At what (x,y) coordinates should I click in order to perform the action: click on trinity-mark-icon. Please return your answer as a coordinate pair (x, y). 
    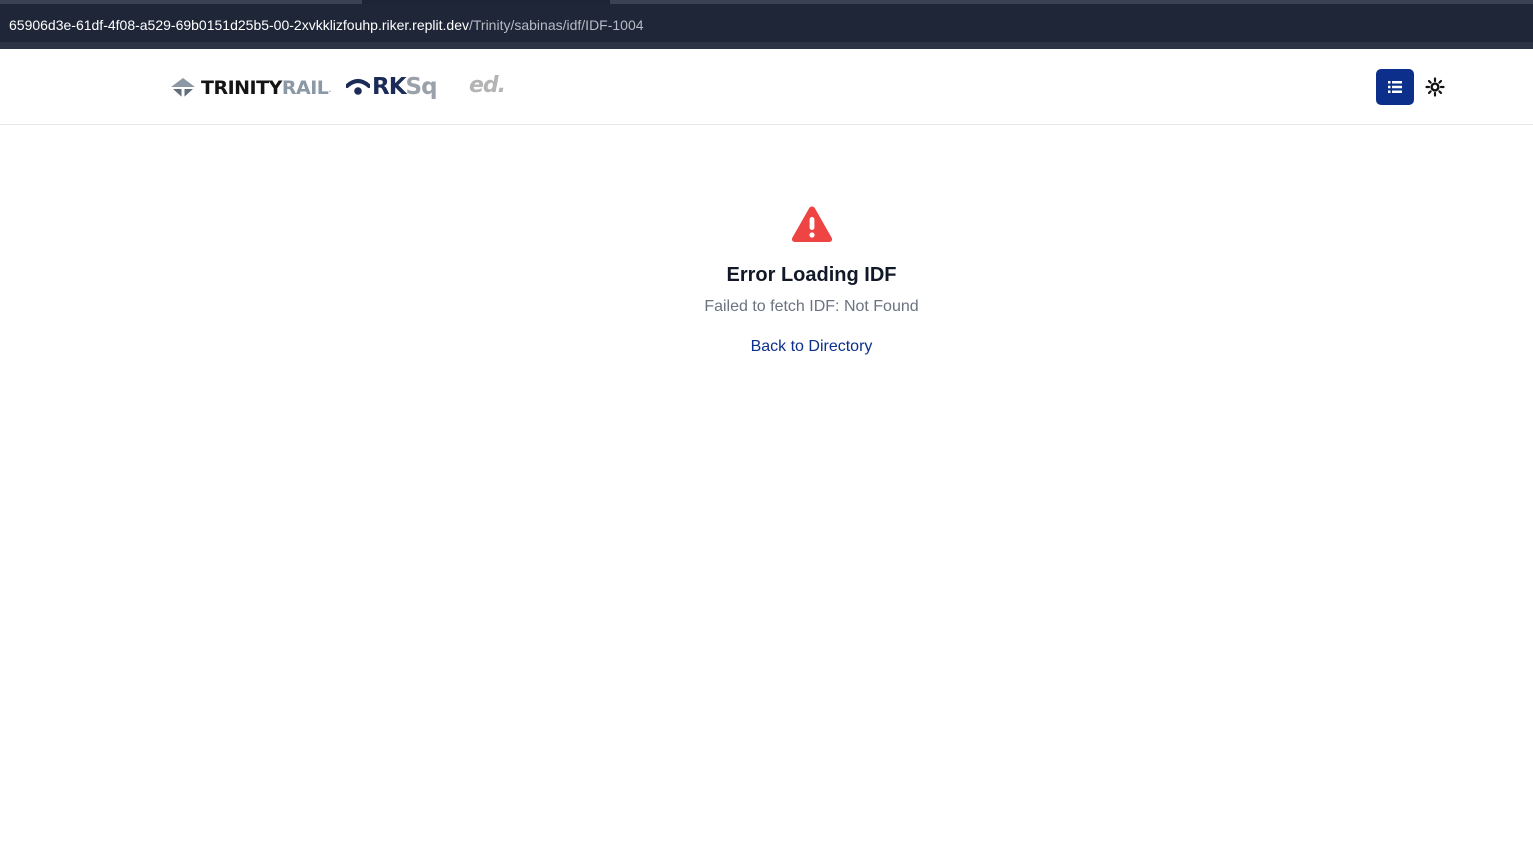
    Looking at the image, I should click on (183, 88).